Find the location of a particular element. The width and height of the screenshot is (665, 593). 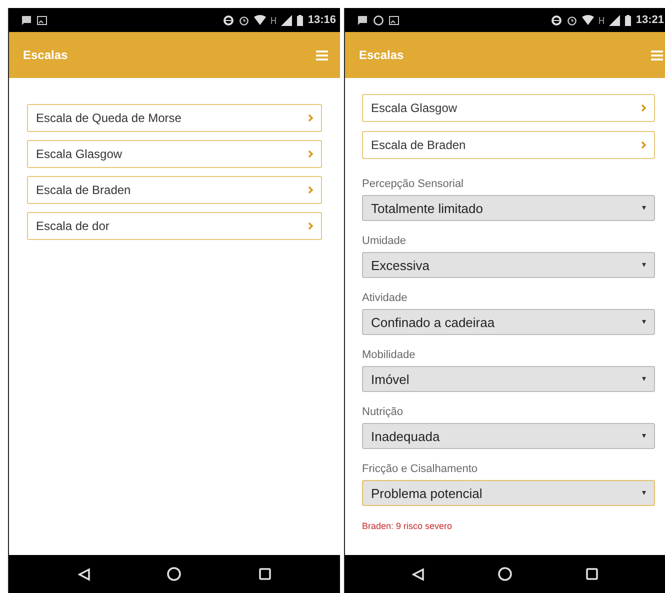

field-label: Nutrição is located at coordinates (383, 412).